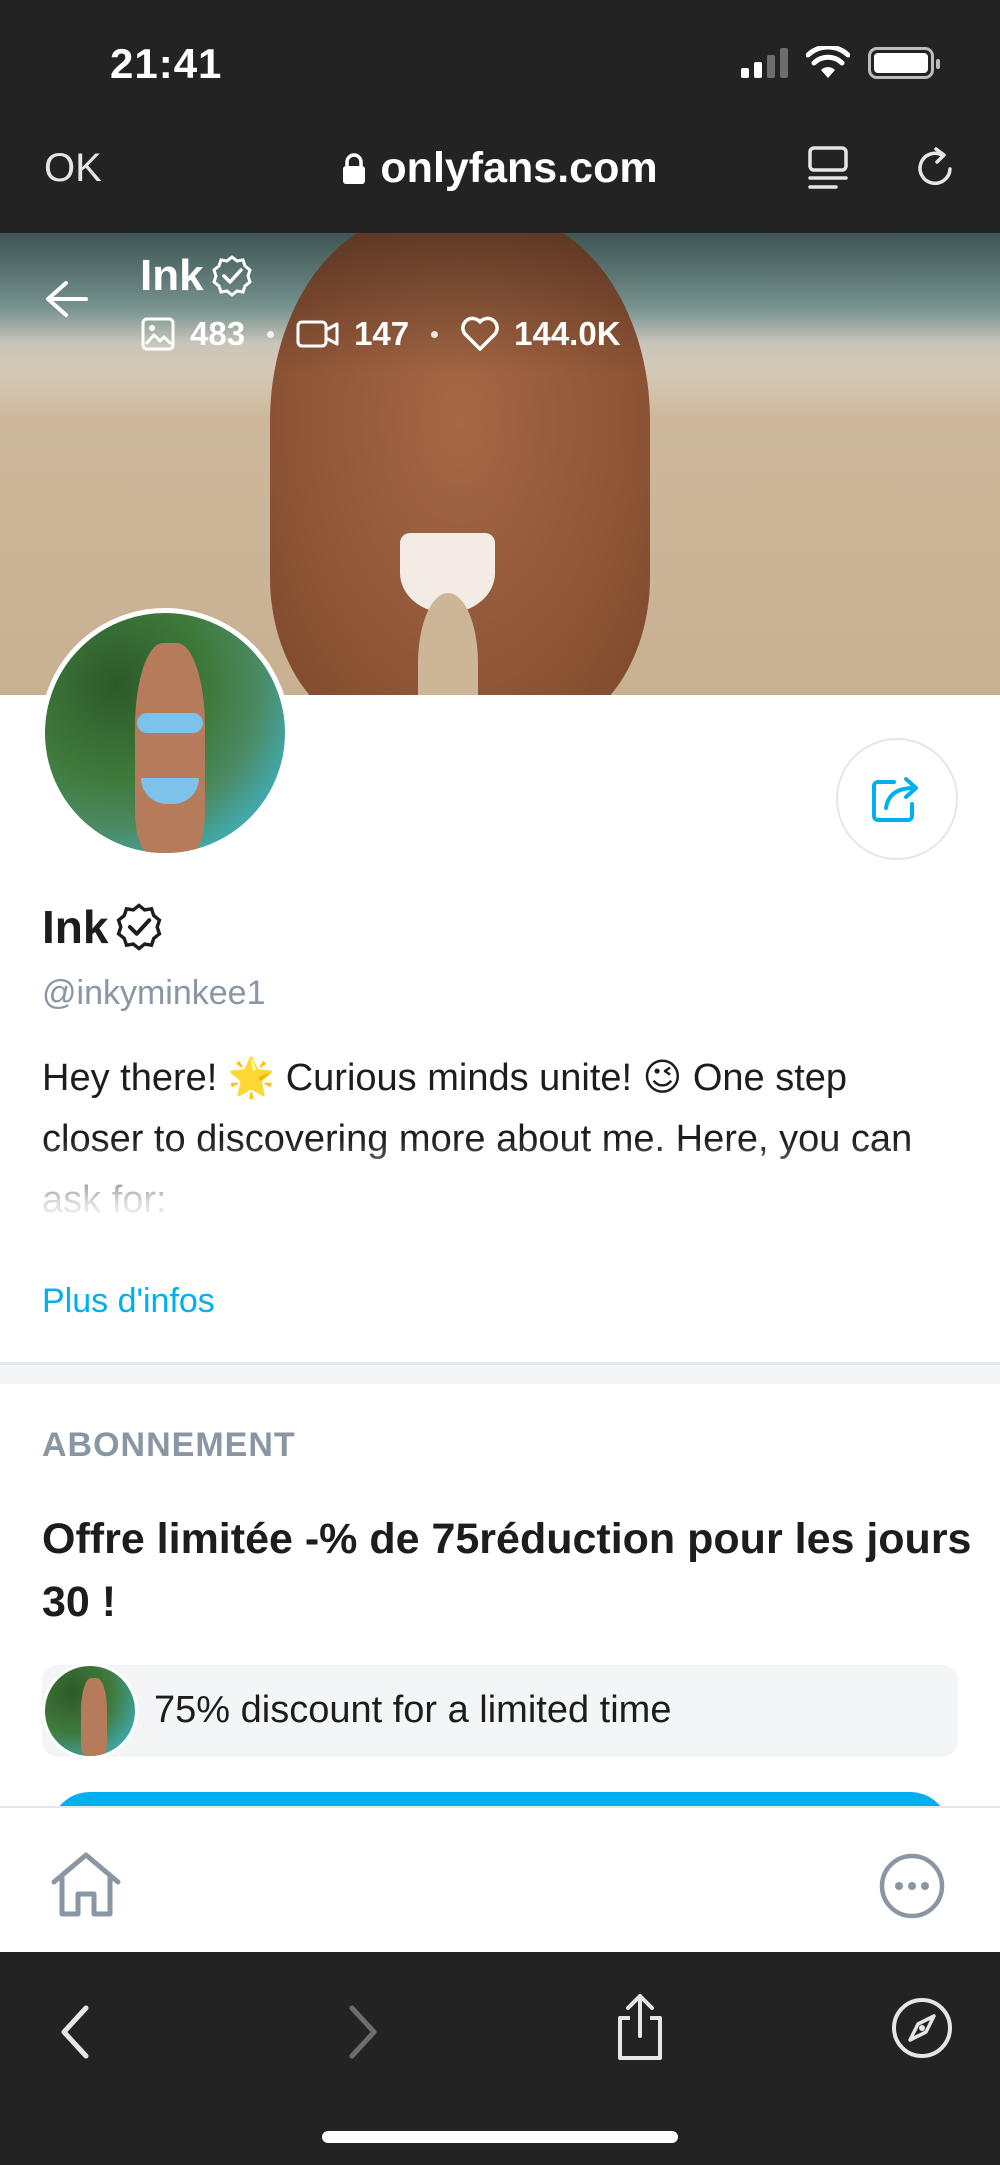 This screenshot has height=2165, width=1000. Describe the element at coordinates (922, 2028) in the screenshot. I see `compass-icon` at that location.